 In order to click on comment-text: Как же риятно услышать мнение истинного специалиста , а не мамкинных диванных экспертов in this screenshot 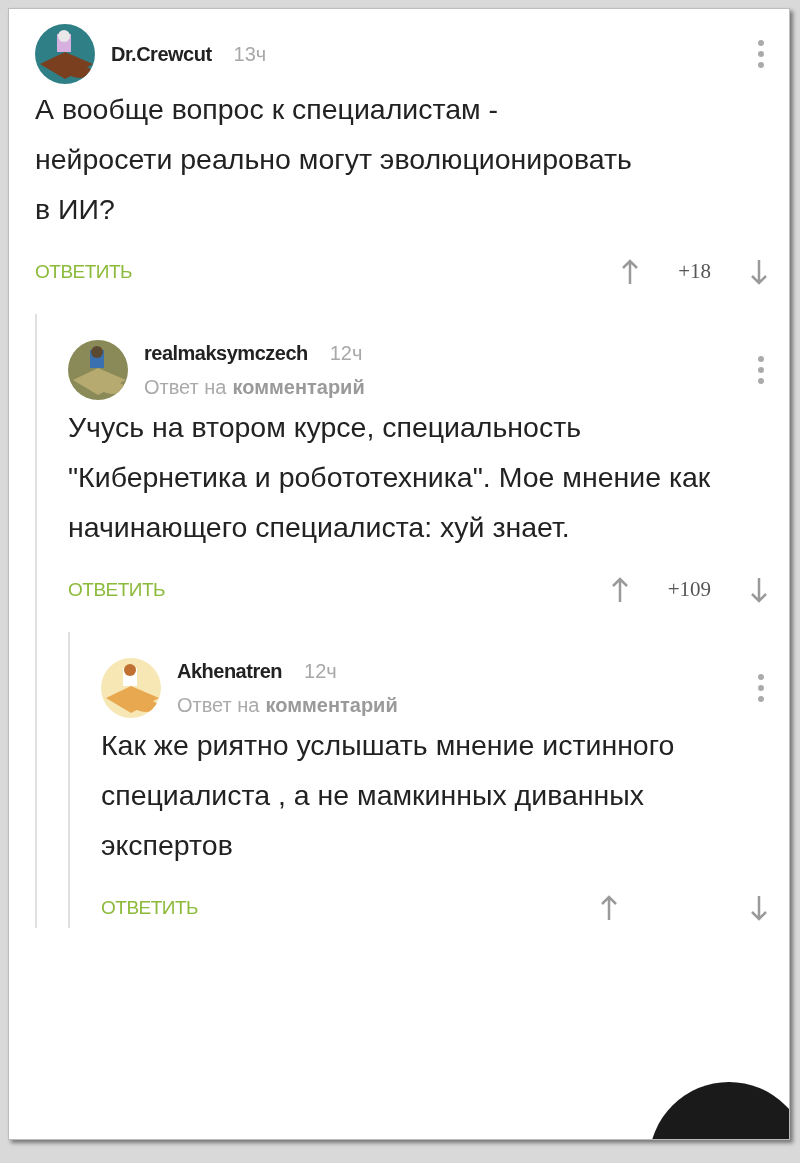, I will do `click(388, 795)`.